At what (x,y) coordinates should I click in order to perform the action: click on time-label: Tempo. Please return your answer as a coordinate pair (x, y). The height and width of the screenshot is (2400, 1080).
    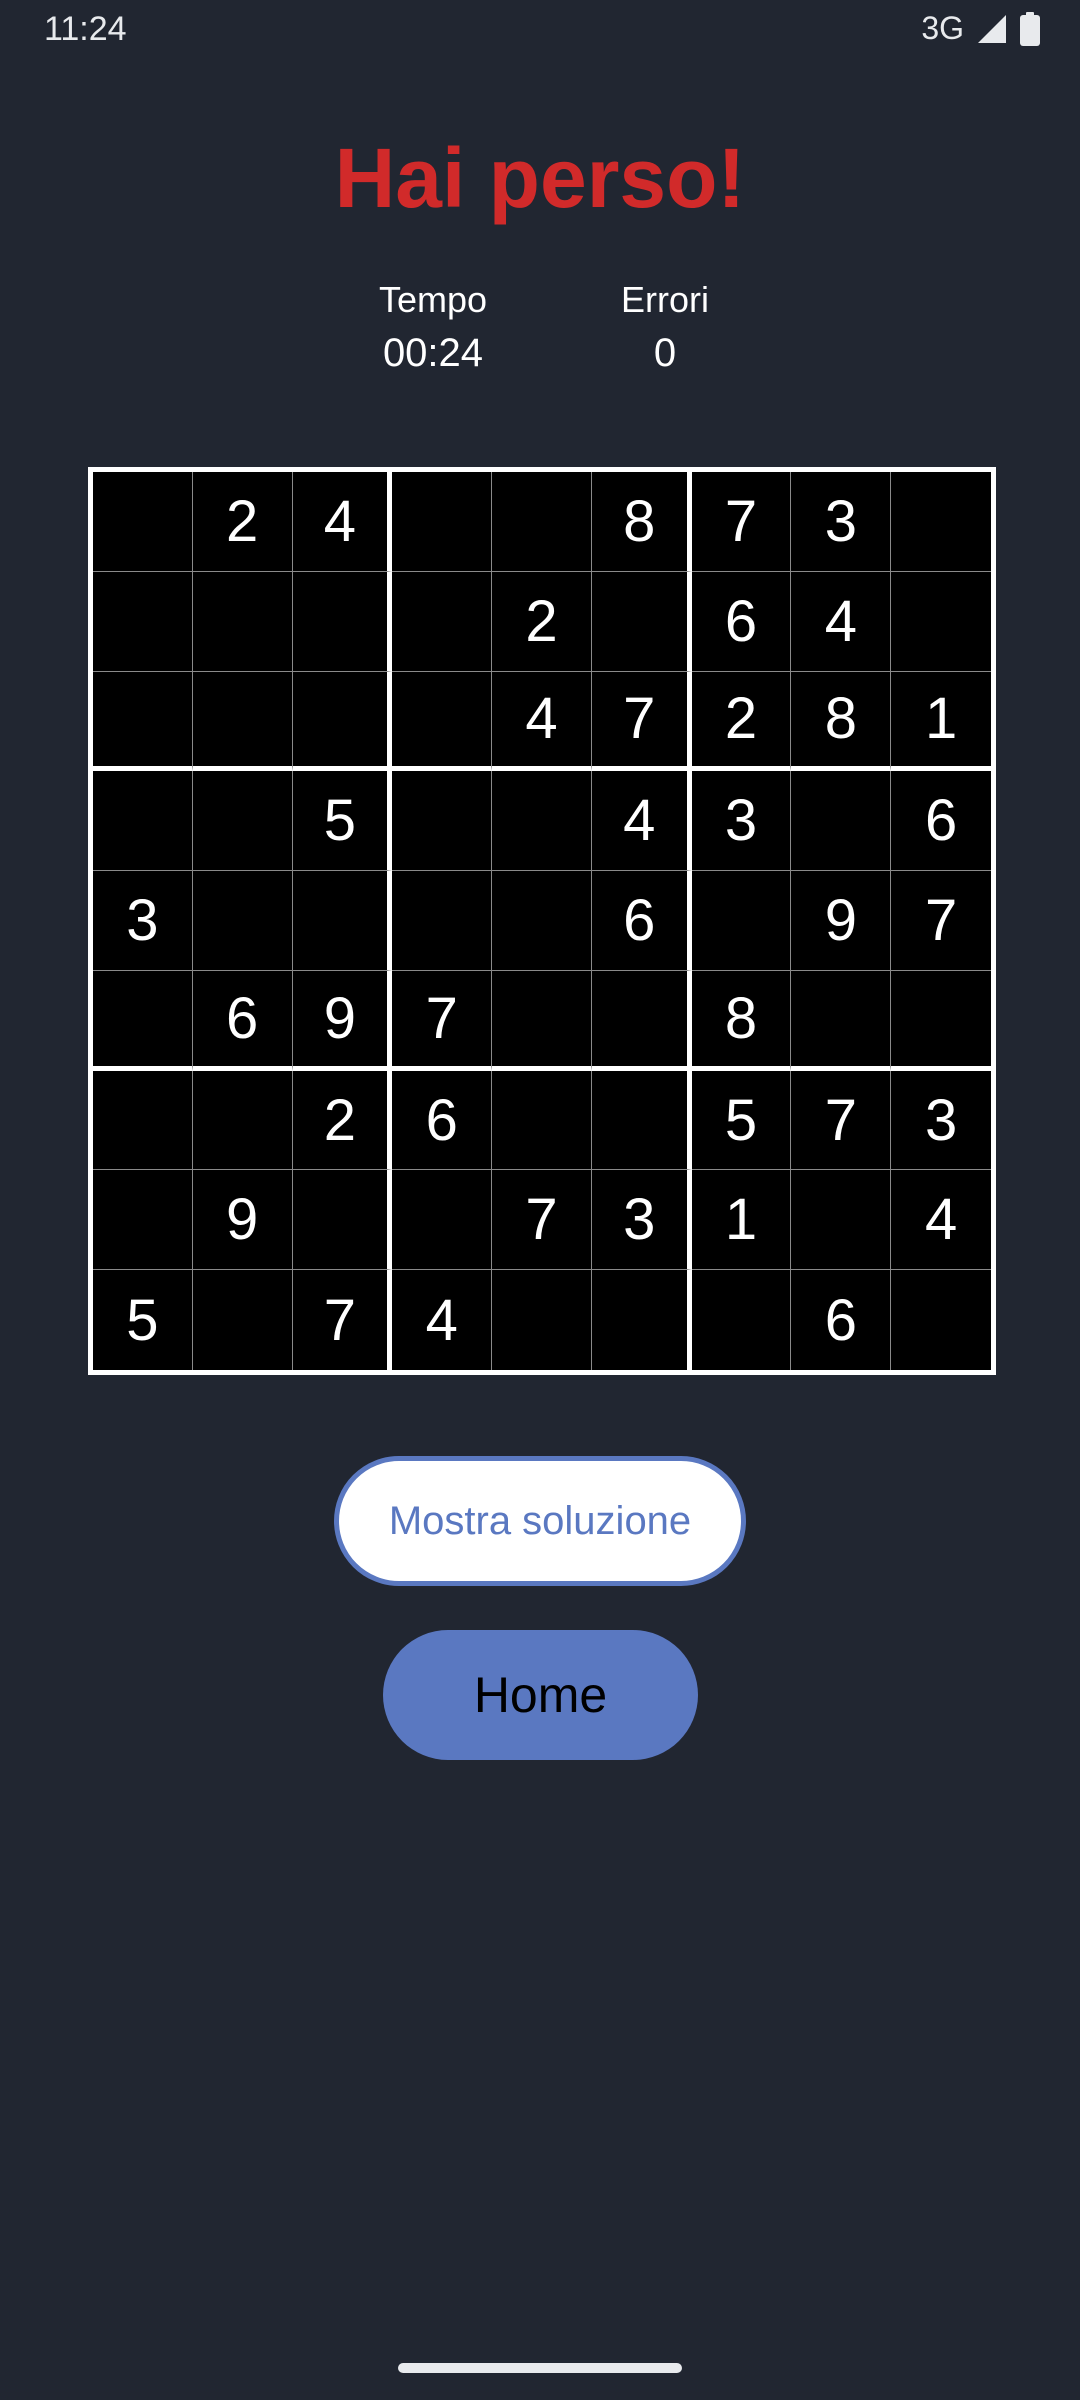
    Looking at the image, I should click on (433, 299).